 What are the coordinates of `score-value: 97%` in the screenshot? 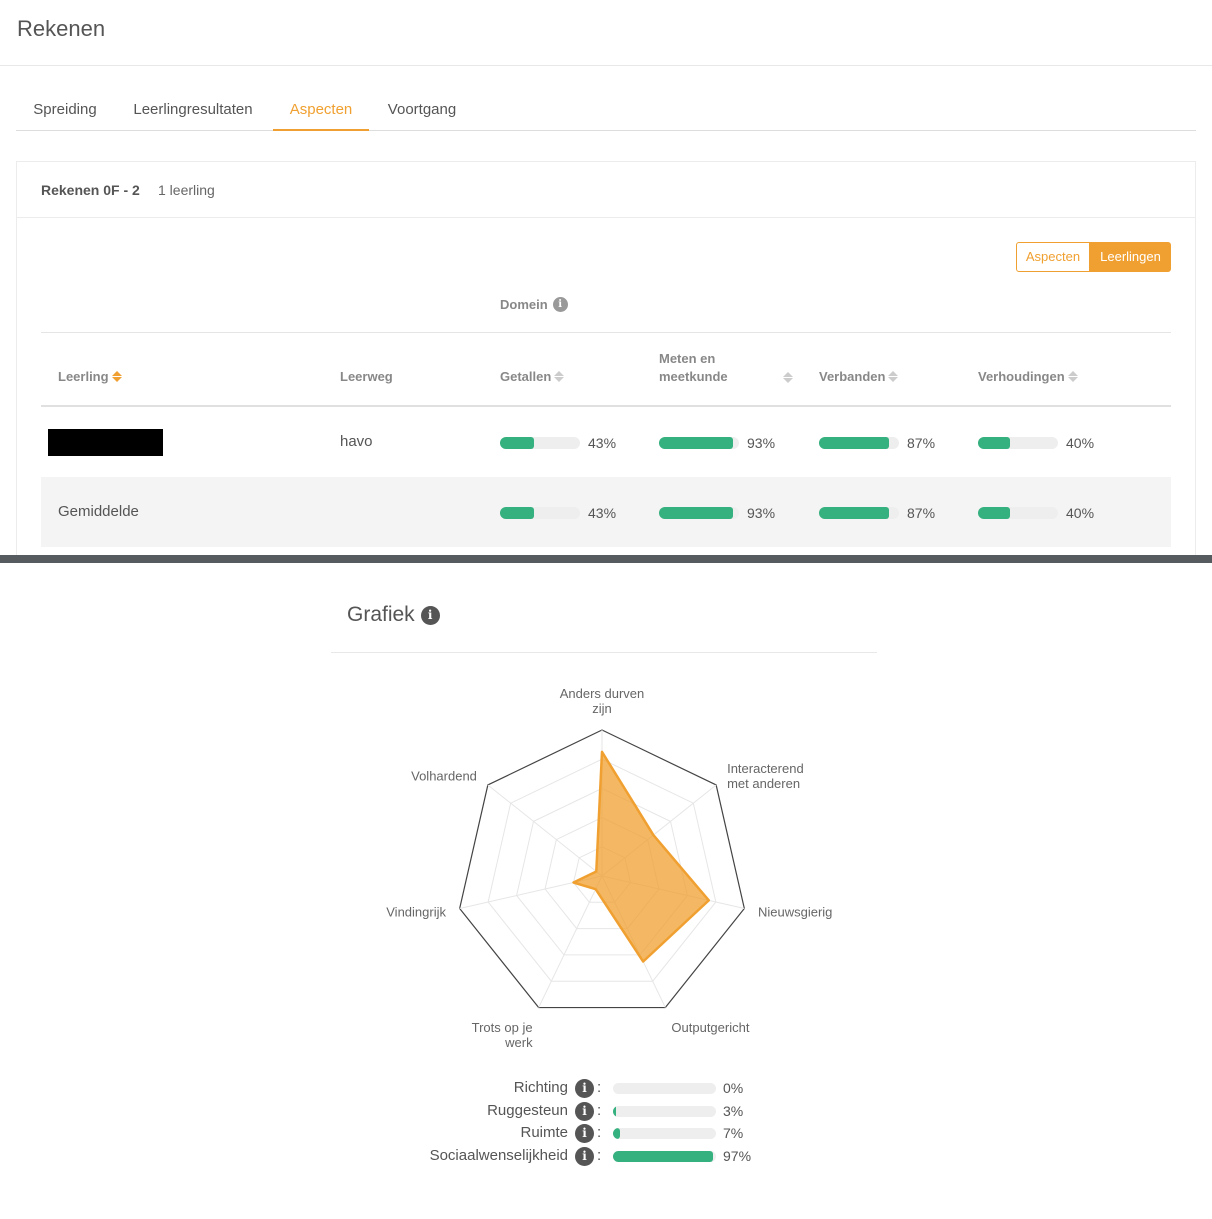 It's located at (737, 1156).